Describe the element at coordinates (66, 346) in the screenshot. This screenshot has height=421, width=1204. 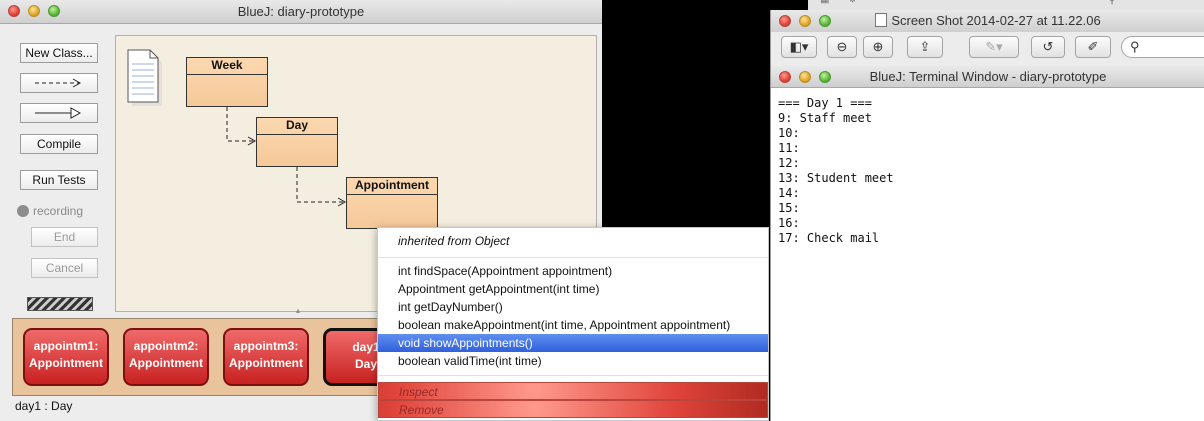
I see `object-name: appointm1:` at that location.